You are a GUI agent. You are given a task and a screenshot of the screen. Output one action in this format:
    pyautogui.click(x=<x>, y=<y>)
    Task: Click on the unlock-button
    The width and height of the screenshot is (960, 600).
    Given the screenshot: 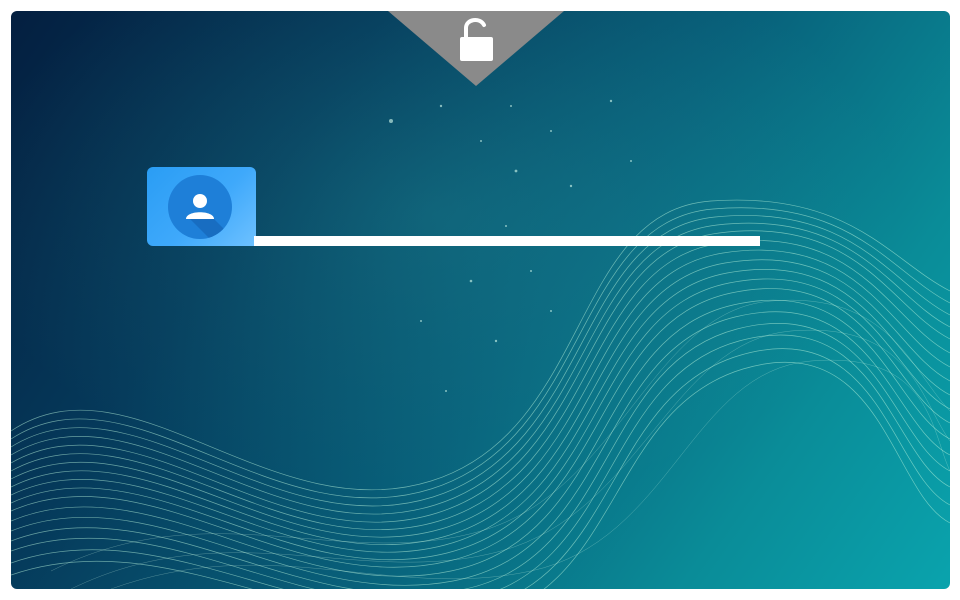 What is the action you would take?
    pyautogui.click(x=476, y=48)
    